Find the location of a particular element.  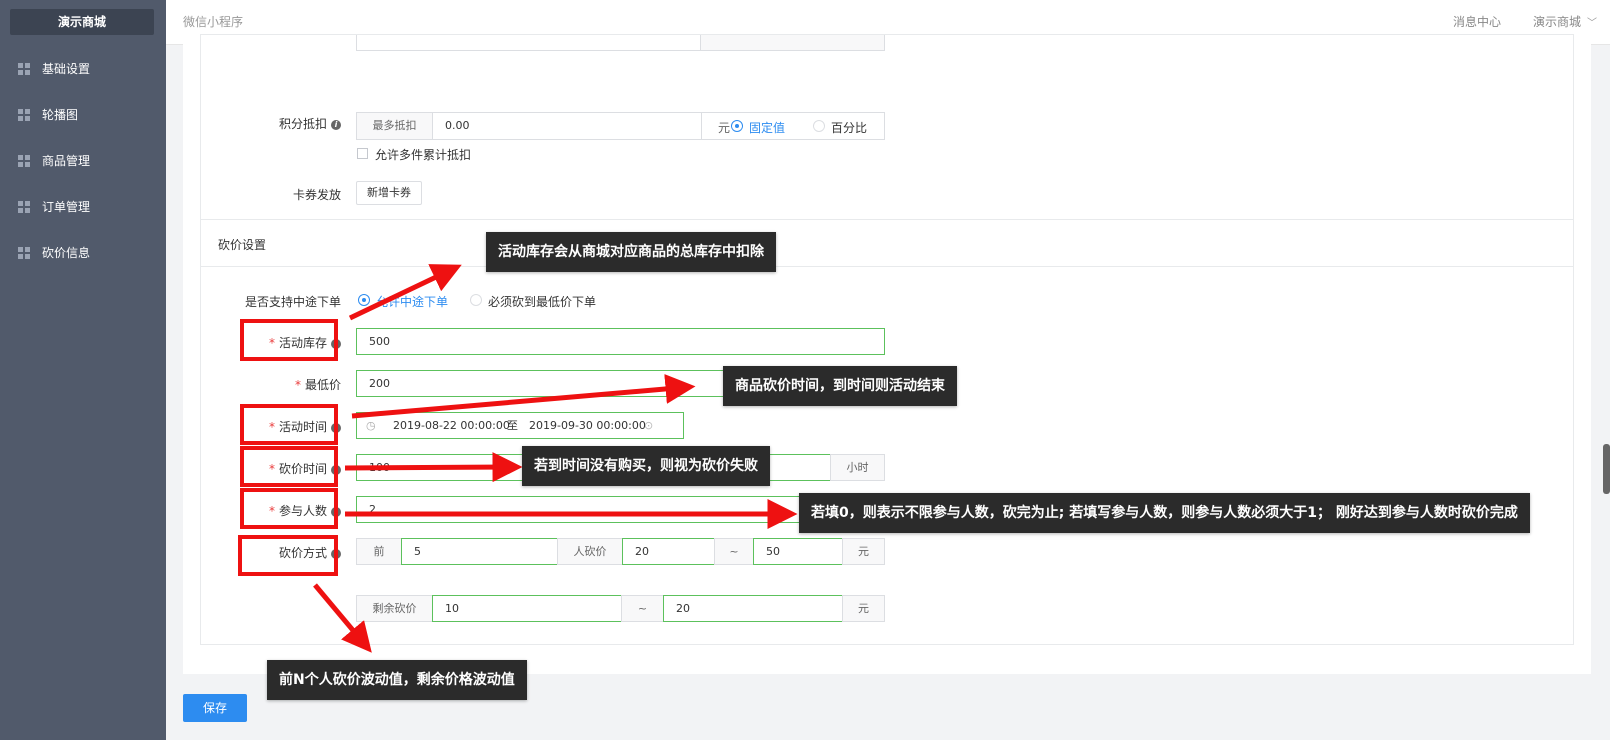

scrolled-input is located at coordinates (528, 43).